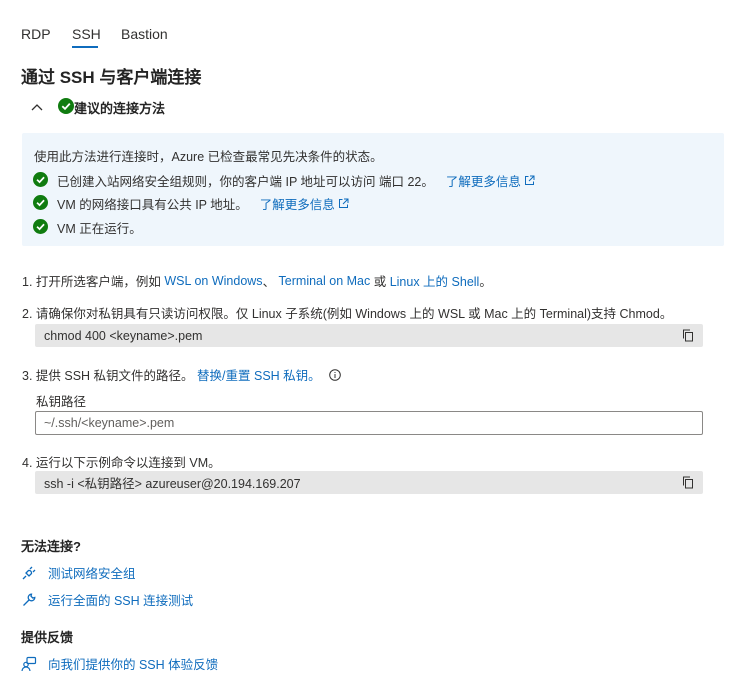  What do you see at coordinates (36, 34) in the screenshot?
I see `tab-rdp: RDP` at bounding box center [36, 34].